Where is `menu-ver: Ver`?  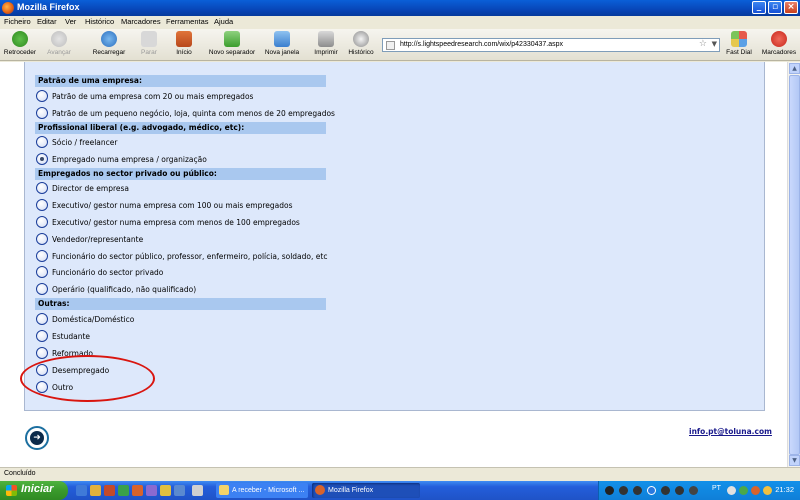
menu-ver: Ver is located at coordinates (70, 21).